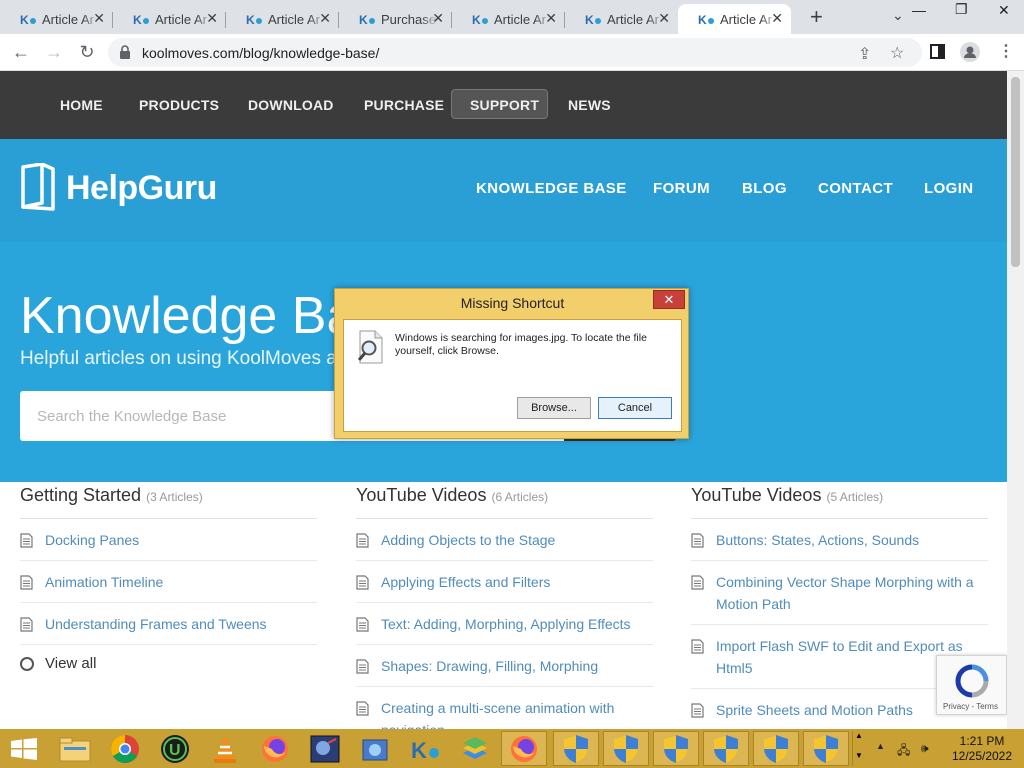 Image resolution: width=1024 pixels, height=768 pixels. What do you see at coordinates (925, 748) in the screenshot?
I see `volume-icon: 🕪` at bounding box center [925, 748].